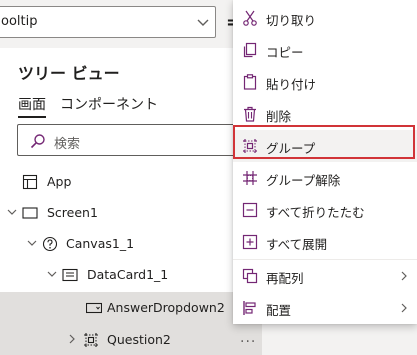 Image resolution: width=417 pixels, height=355 pixels. What do you see at coordinates (131, 182) in the screenshot?
I see `tree-item-app: App` at bounding box center [131, 182].